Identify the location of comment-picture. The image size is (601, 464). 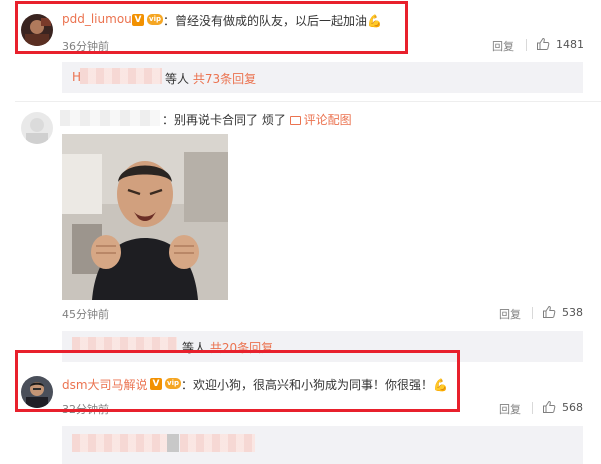
(145, 217).